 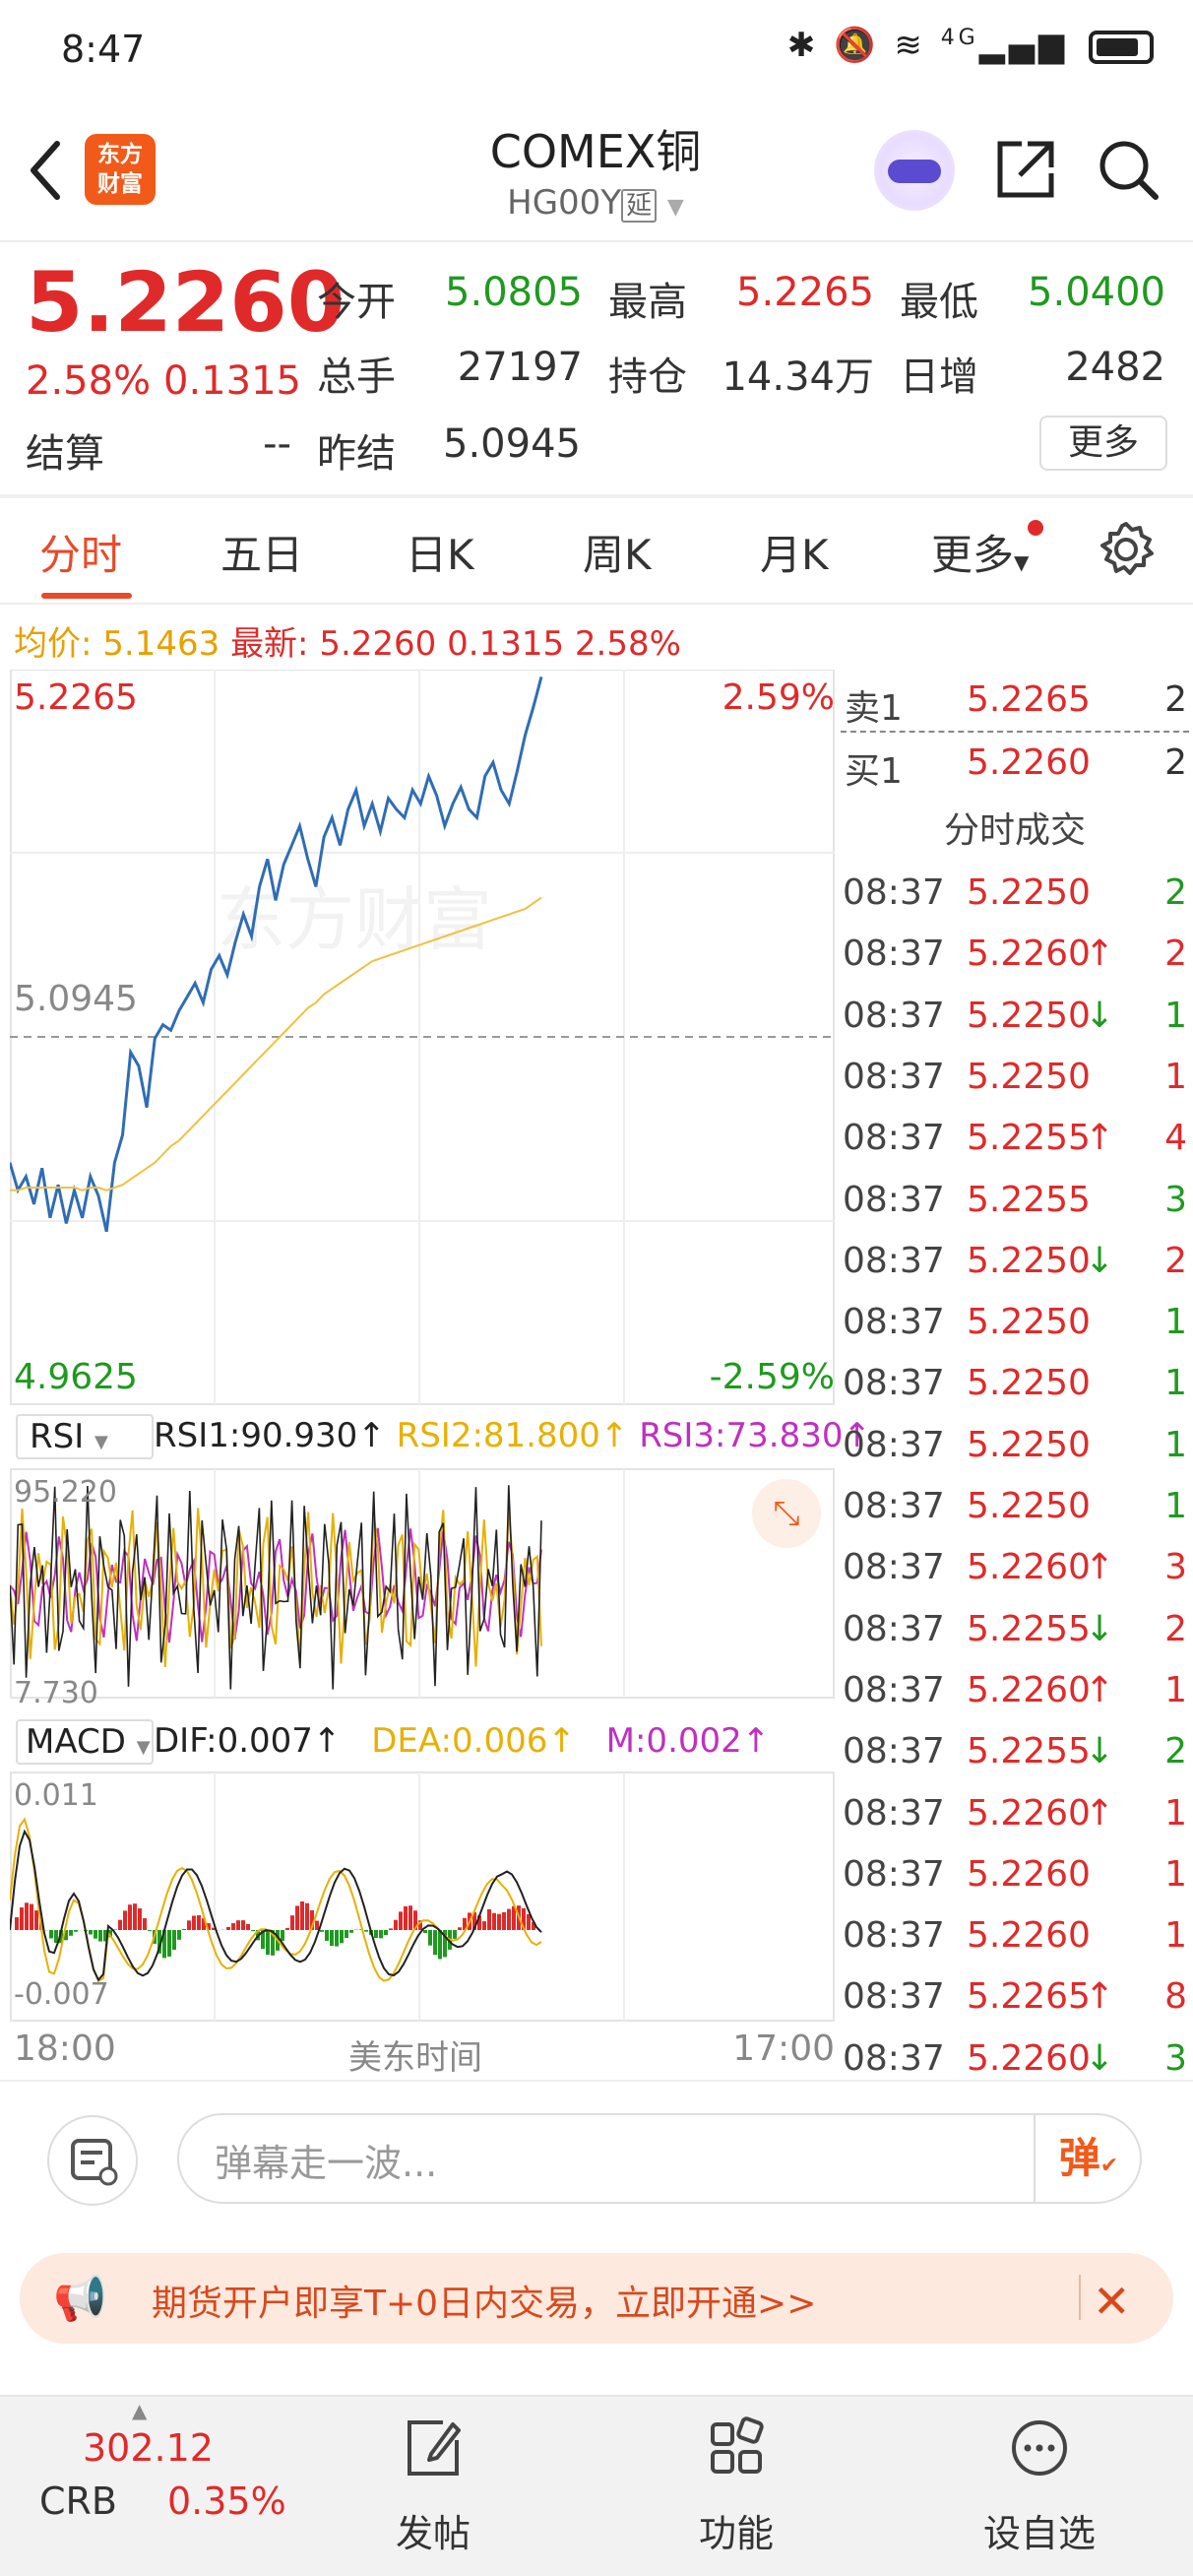 What do you see at coordinates (1015, 1138) in the screenshot?
I see `trade-row: 08:37 5.2255 ↑ 4` at bounding box center [1015, 1138].